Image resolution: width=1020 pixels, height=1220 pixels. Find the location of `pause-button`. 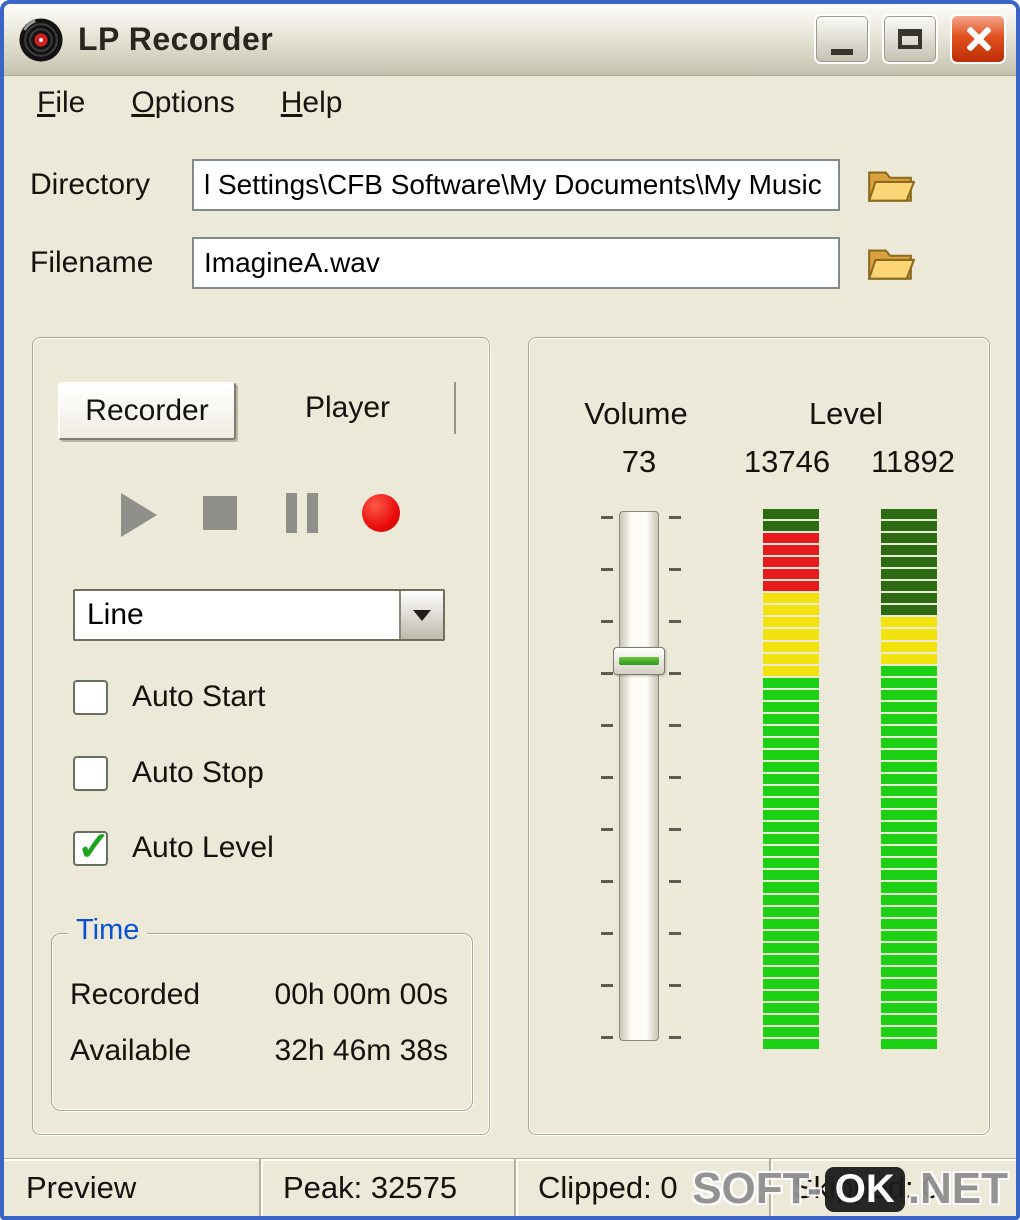

pause-button is located at coordinates (302, 513).